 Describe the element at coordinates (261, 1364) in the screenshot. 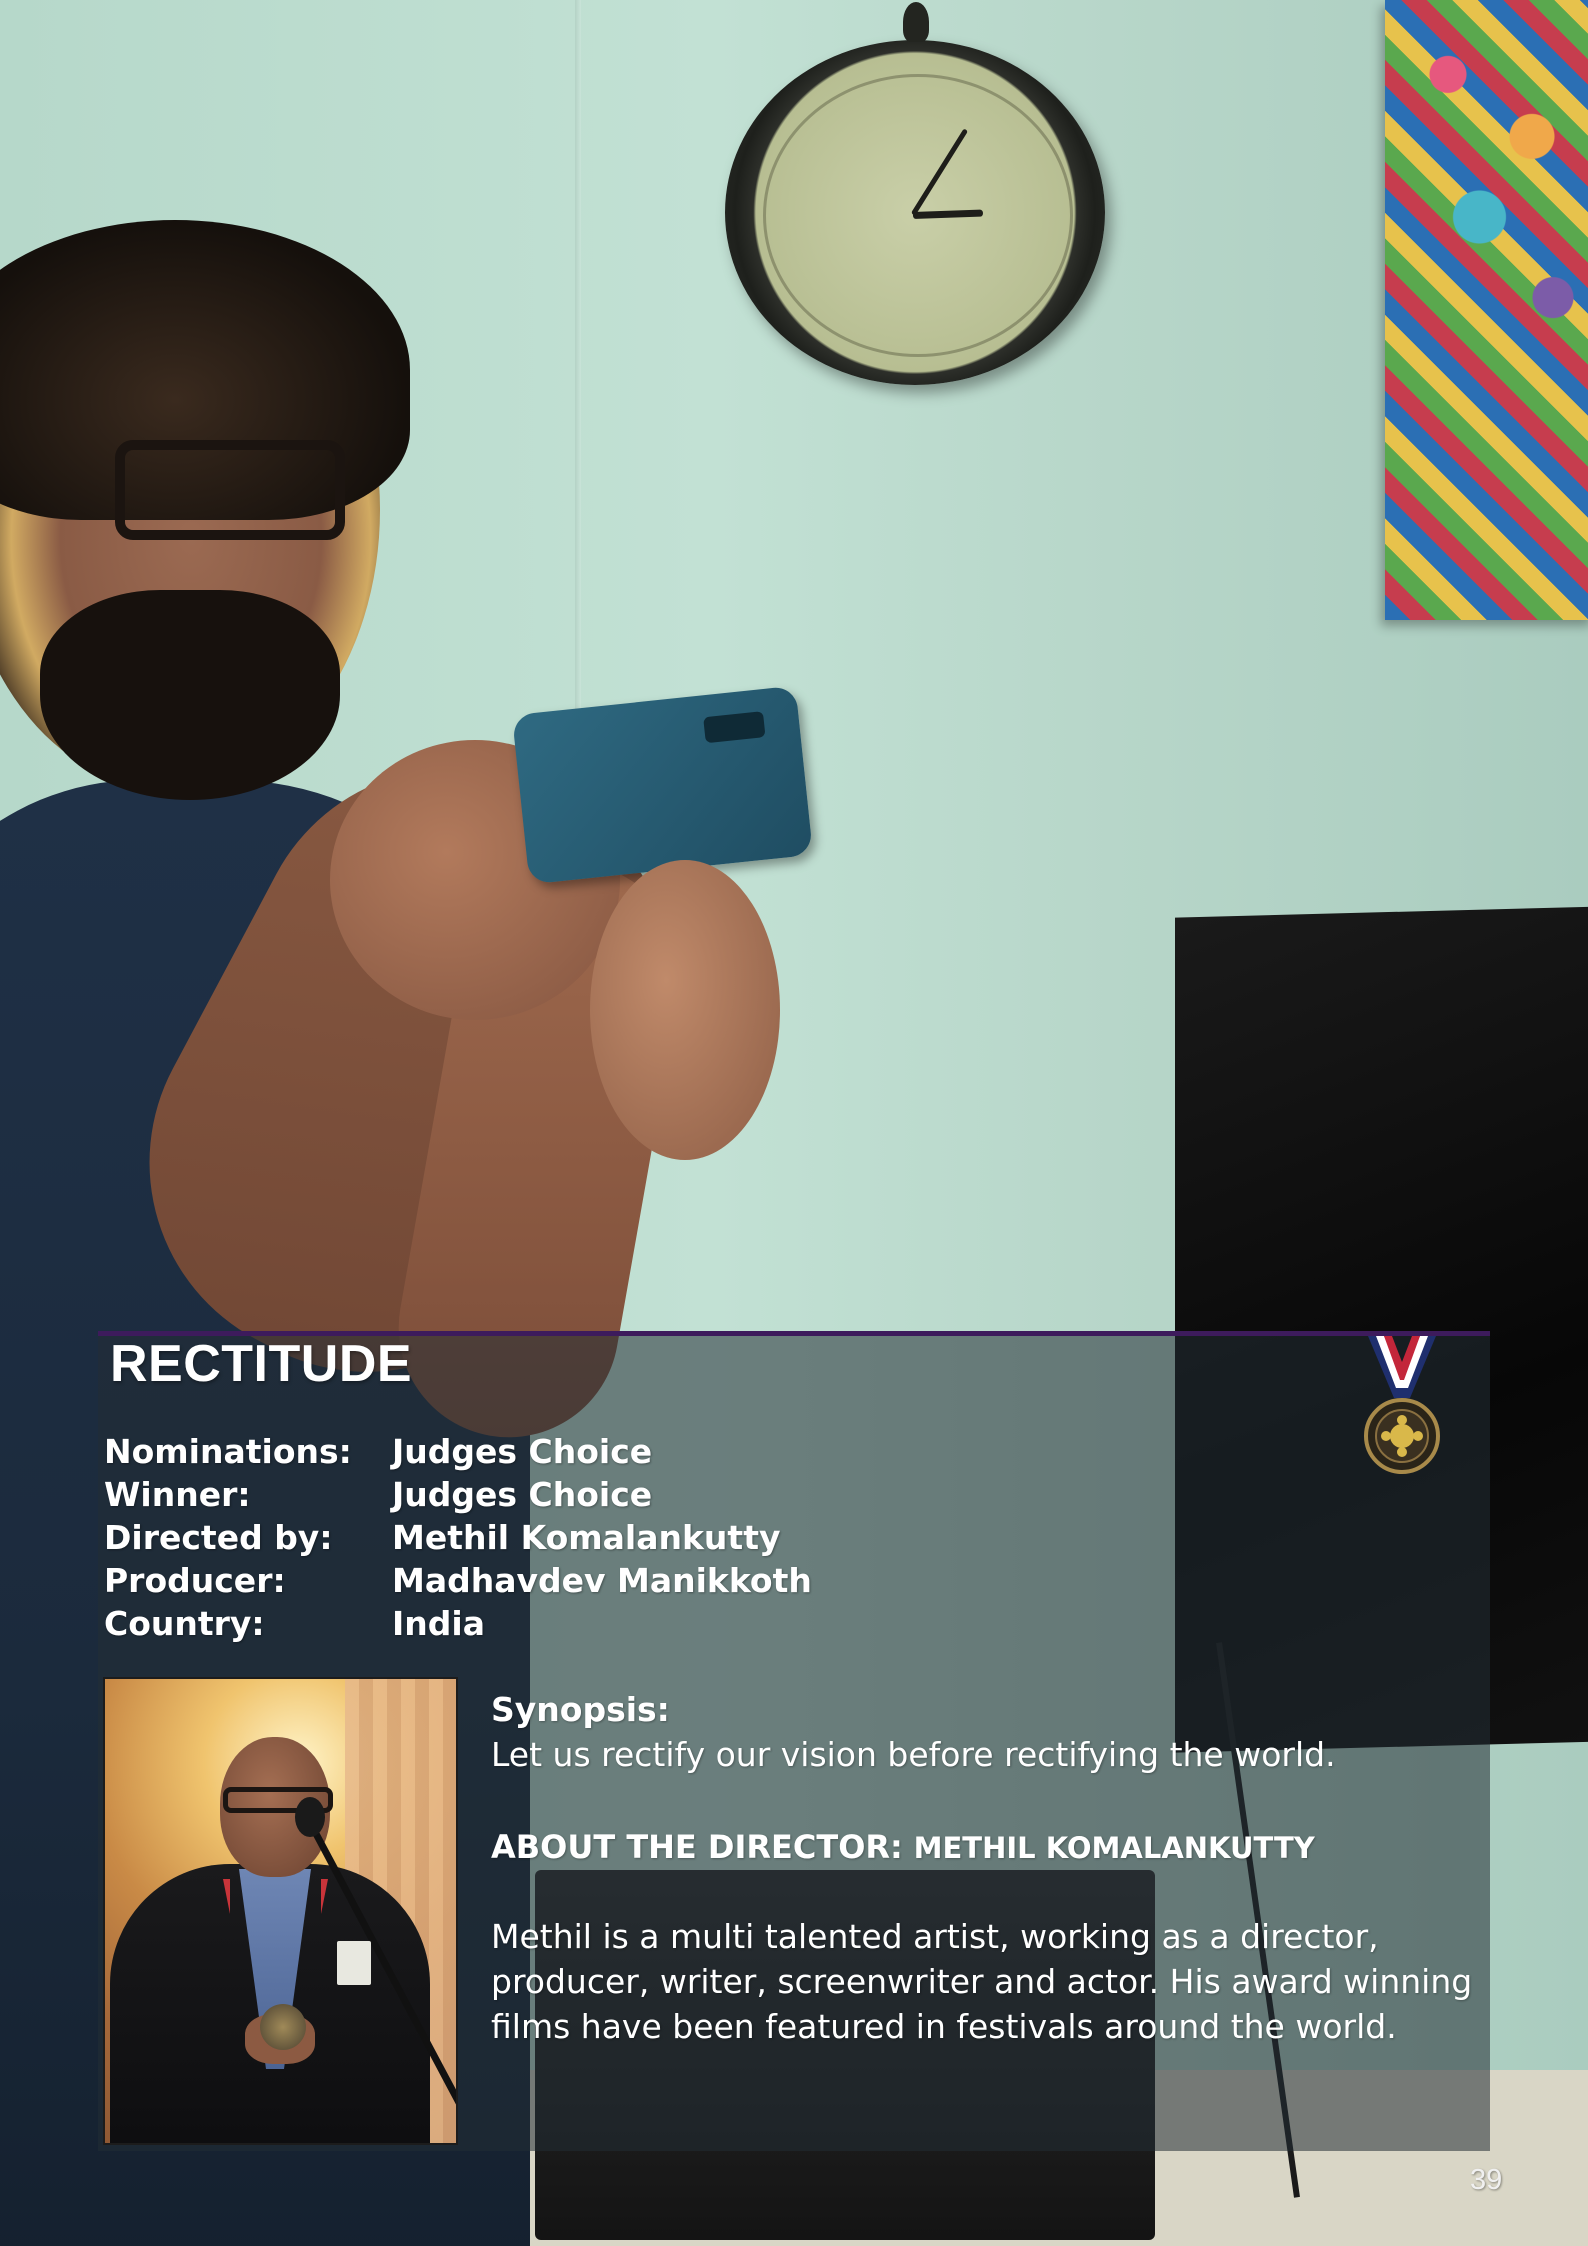

I see `film-title: RECTITUDE` at that location.